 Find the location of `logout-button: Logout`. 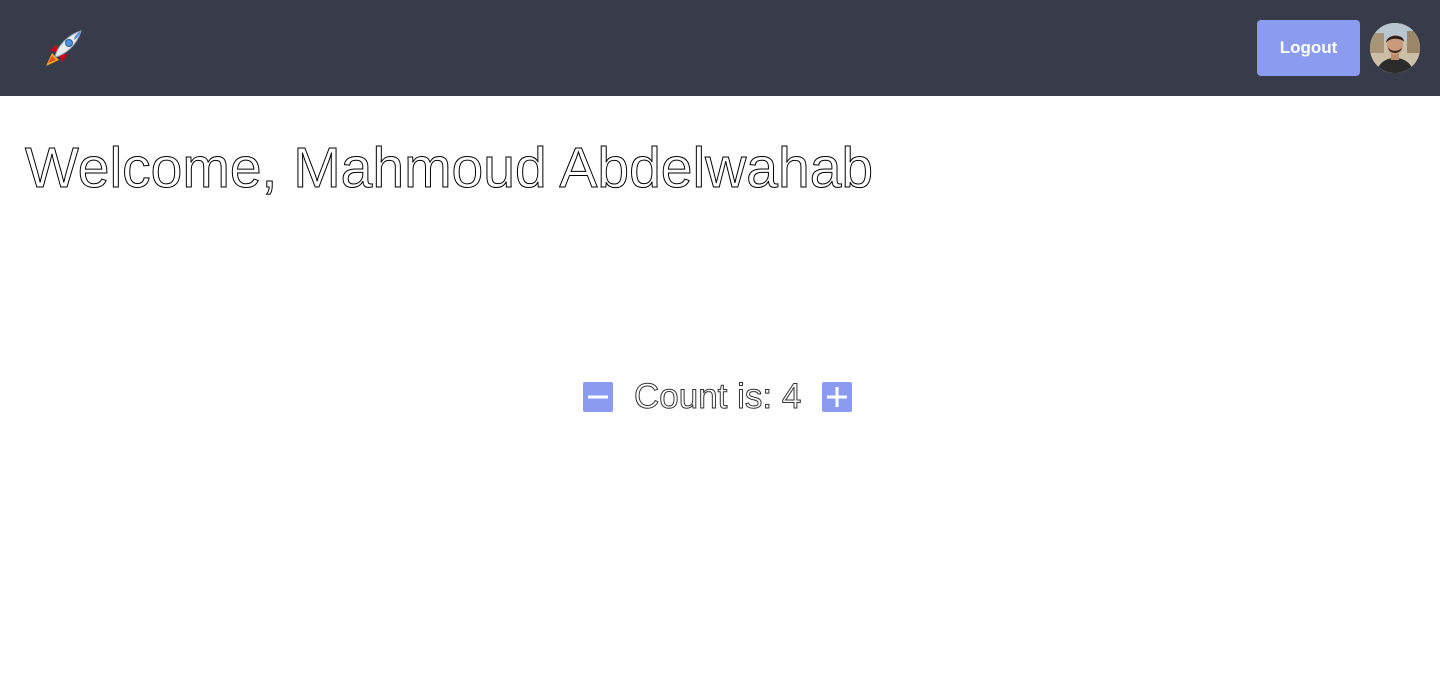

logout-button: Logout is located at coordinates (1308, 48).